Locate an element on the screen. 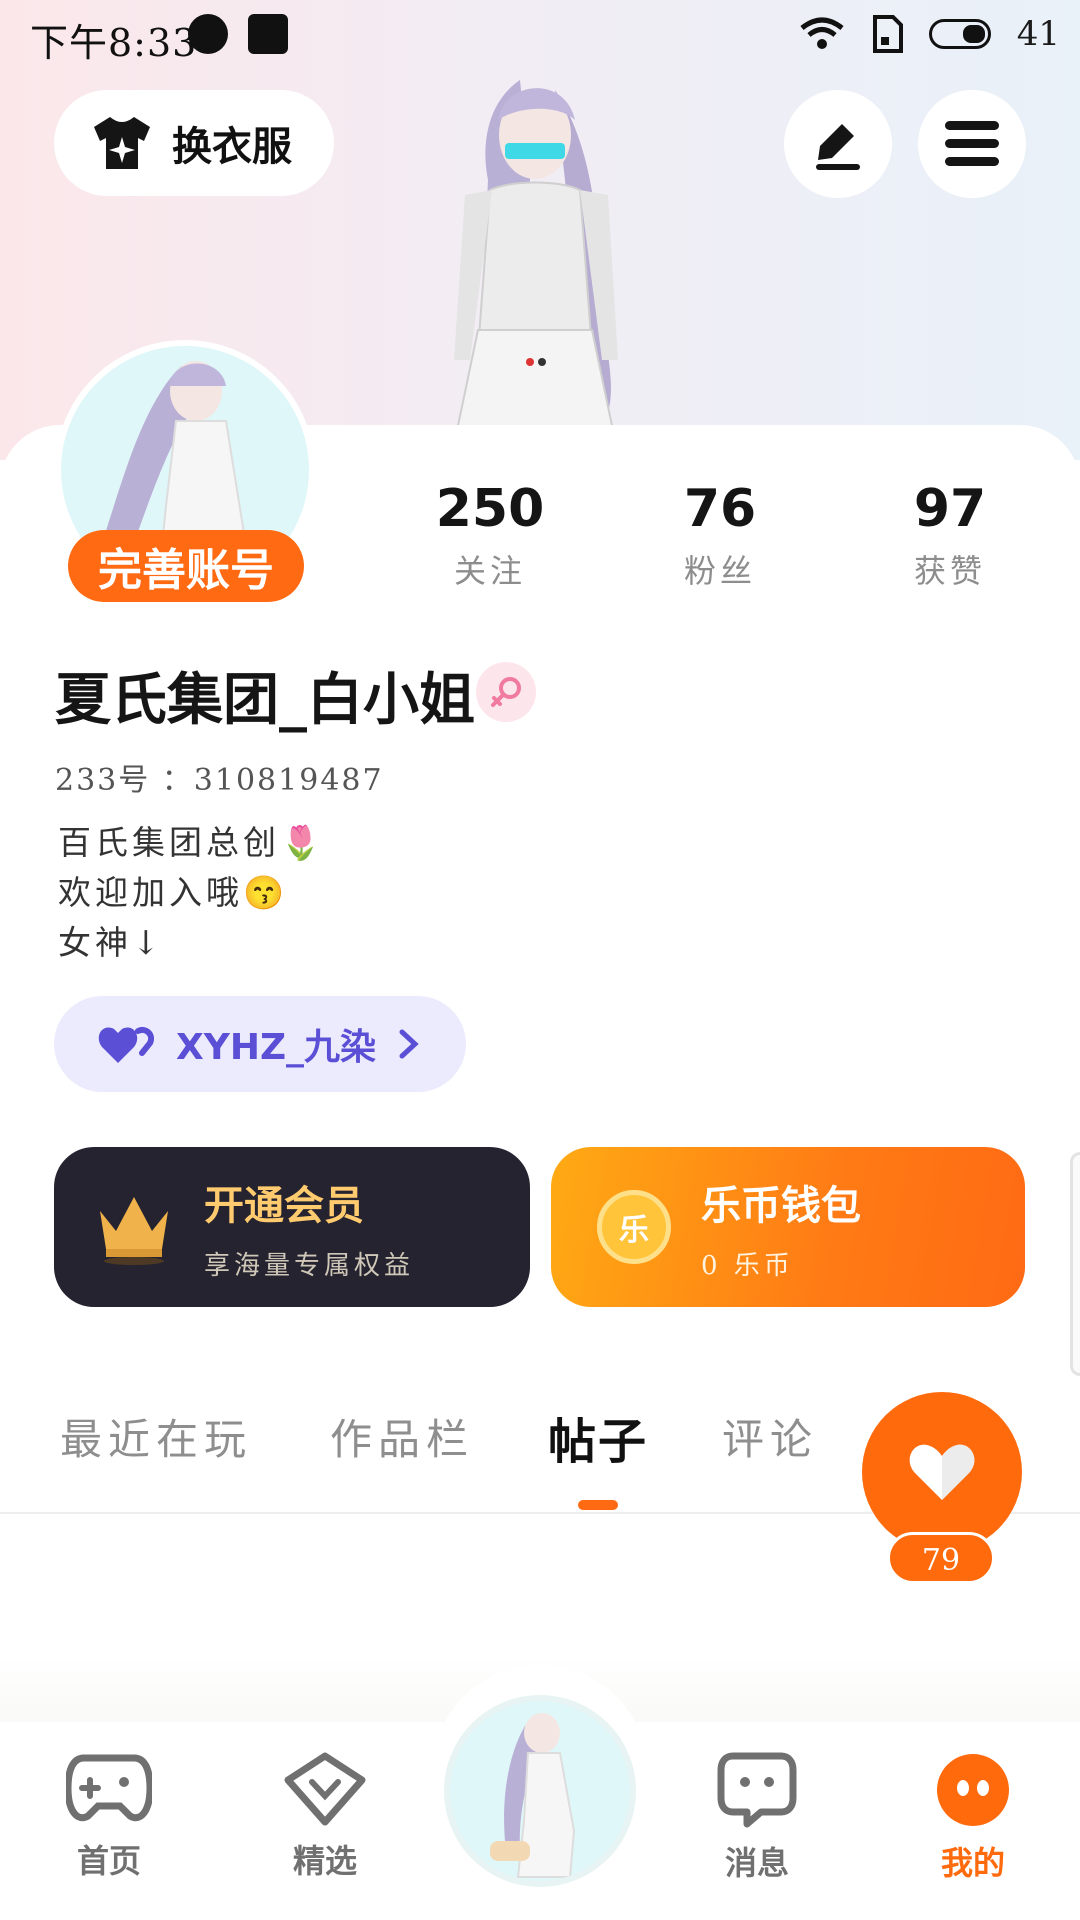  wallet-balance: 0 乐币 is located at coordinates (747, 1265).